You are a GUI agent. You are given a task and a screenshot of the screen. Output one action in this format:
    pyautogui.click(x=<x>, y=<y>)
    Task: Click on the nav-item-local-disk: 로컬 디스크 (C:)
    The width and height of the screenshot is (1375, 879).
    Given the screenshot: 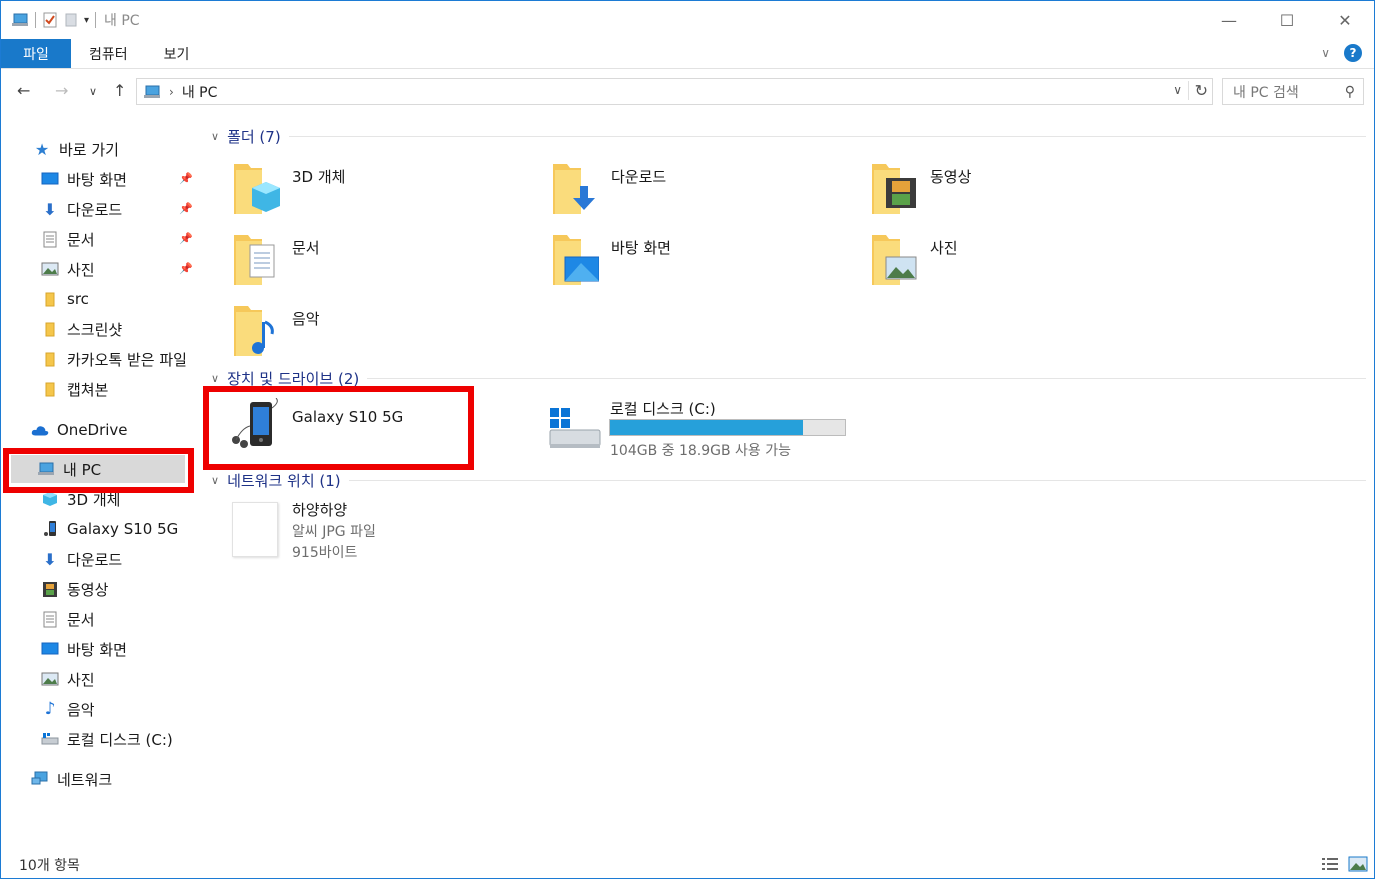 What is the action you would take?
    pyautogui.click(x=100, y=739)
    